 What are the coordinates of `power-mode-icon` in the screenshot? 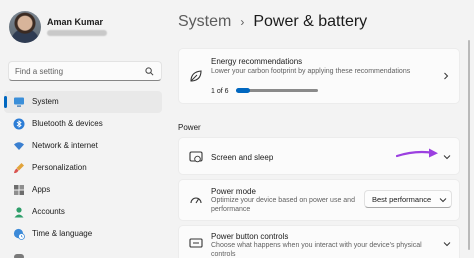 It's located at (196, 200).